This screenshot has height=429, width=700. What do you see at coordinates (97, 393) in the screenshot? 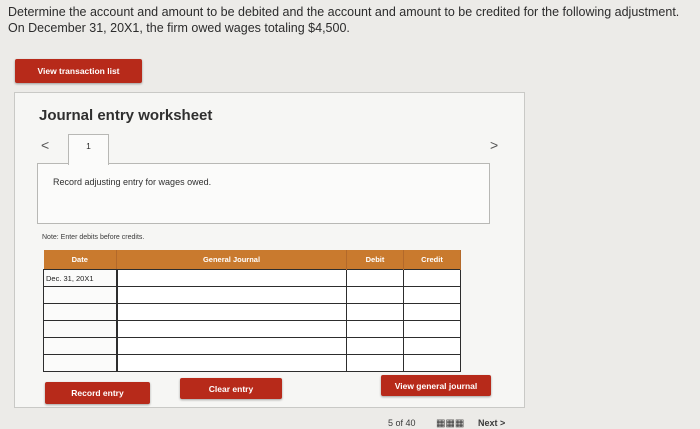
I see `record-entry-button: Record entry` at bounding box center [97, 393].